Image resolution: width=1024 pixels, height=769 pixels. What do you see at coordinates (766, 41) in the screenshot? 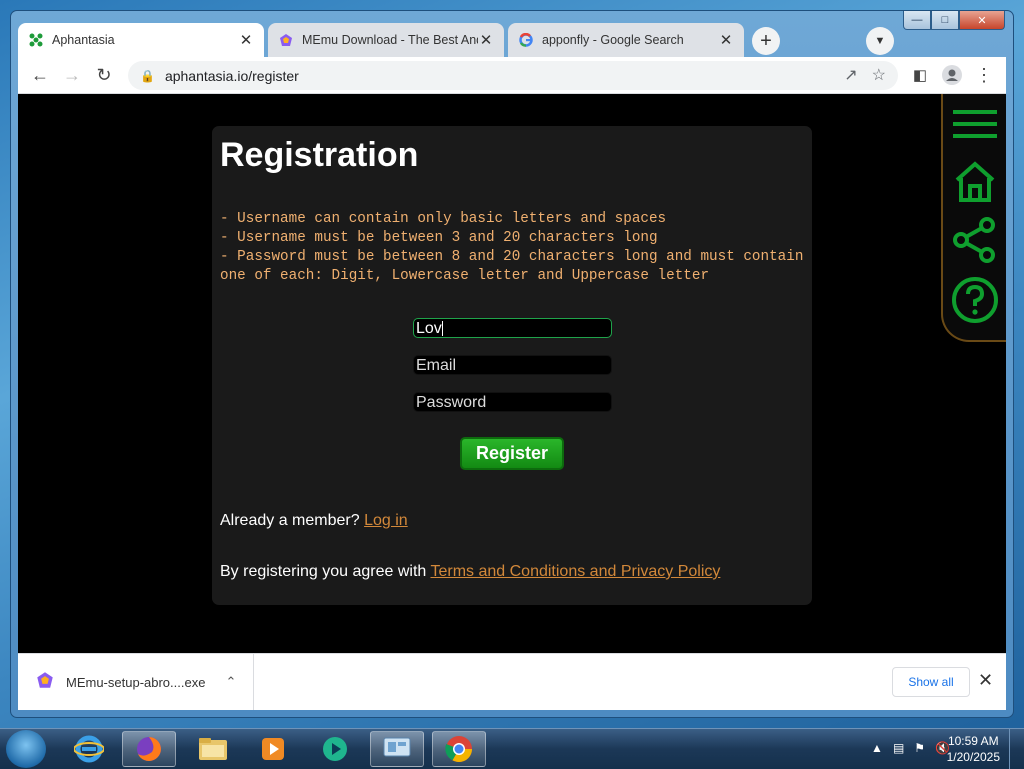
I see `new-tab-button: +` at bounding box center [766, 41].